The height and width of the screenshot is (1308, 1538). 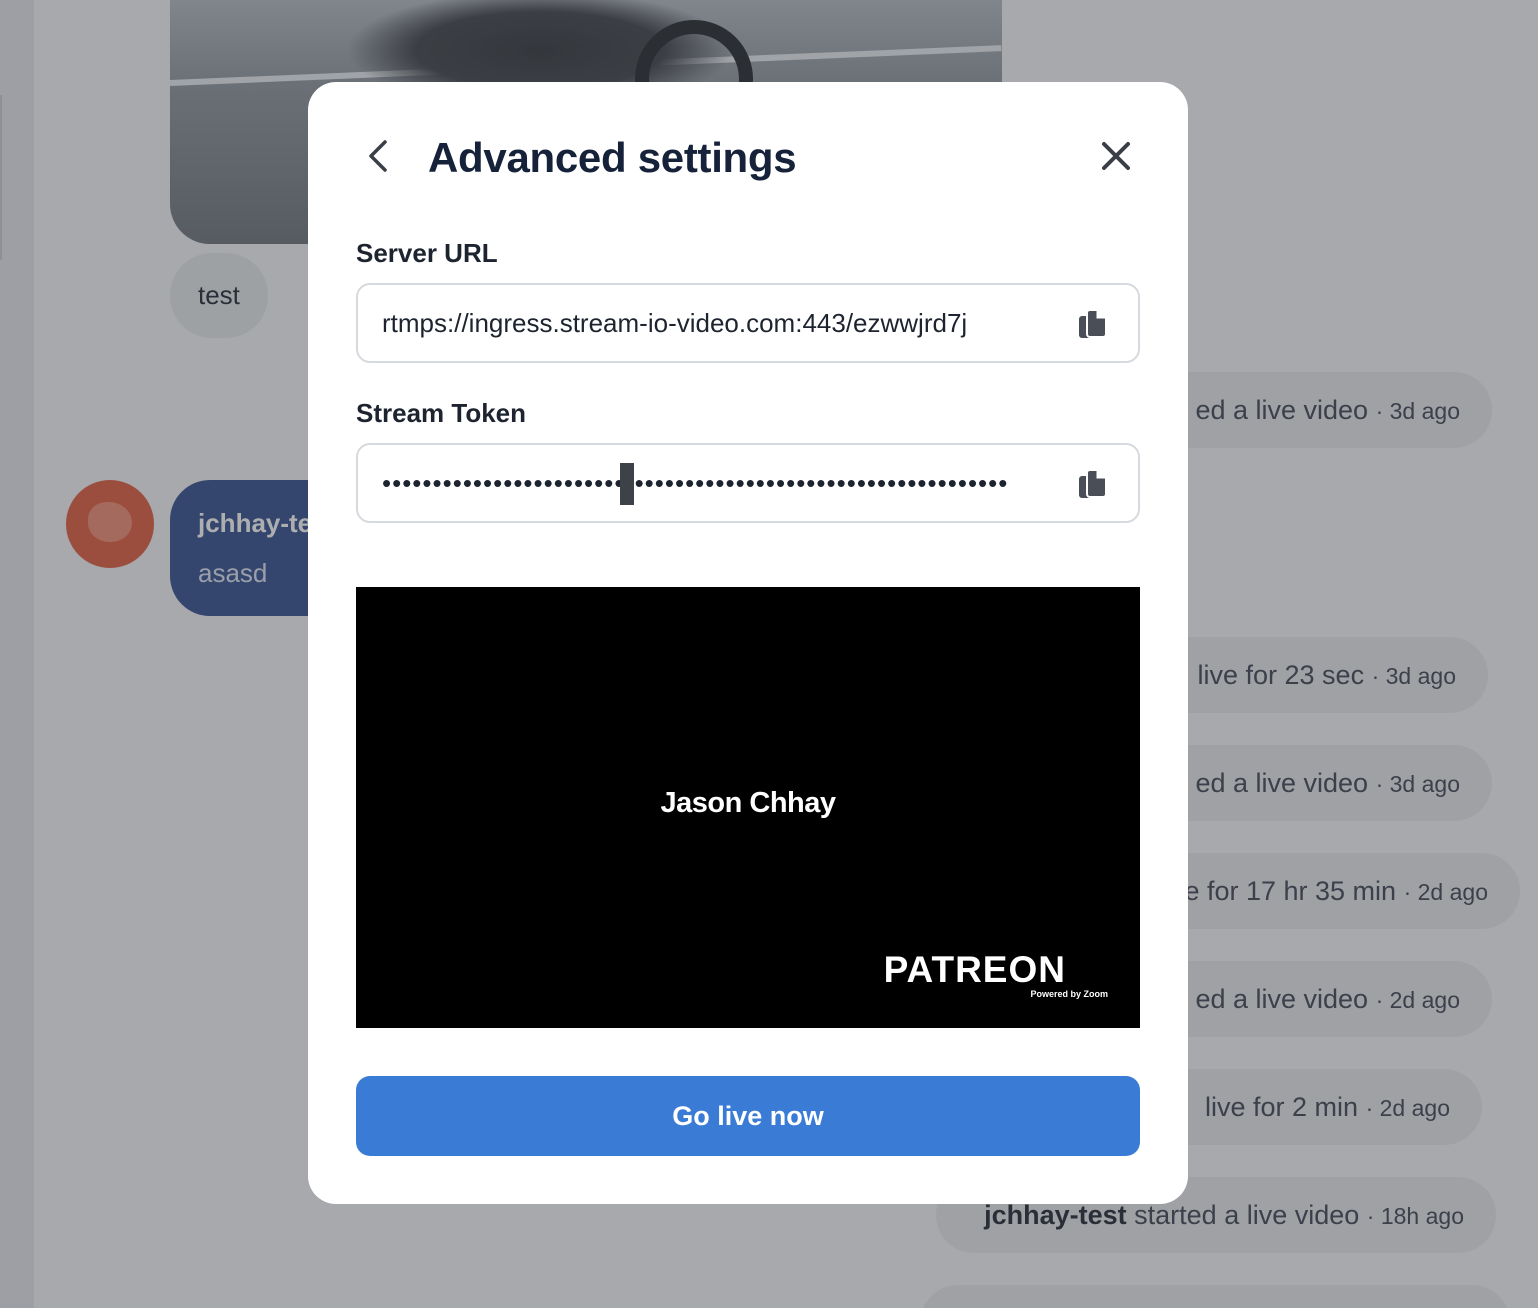 What do you see at coordinates (627, 484) in the screenshot?
I see `text-cursor` at bounding box center [627, 484].